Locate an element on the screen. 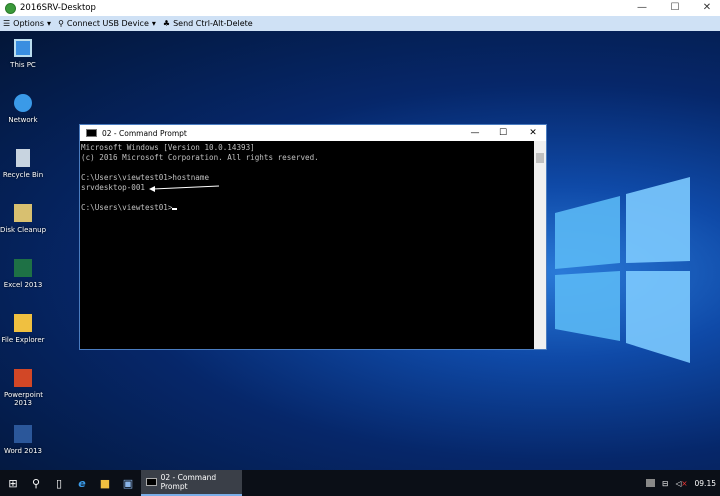  desktop-icon-word: Word 2013 is located at coordinates (23, 440).